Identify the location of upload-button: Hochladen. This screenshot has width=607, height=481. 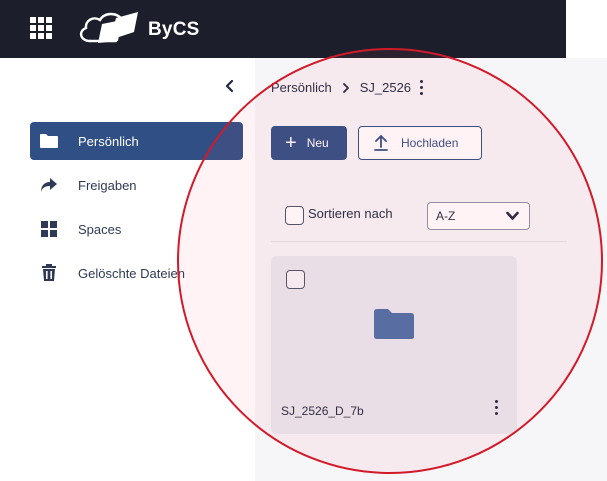
(420, 143).